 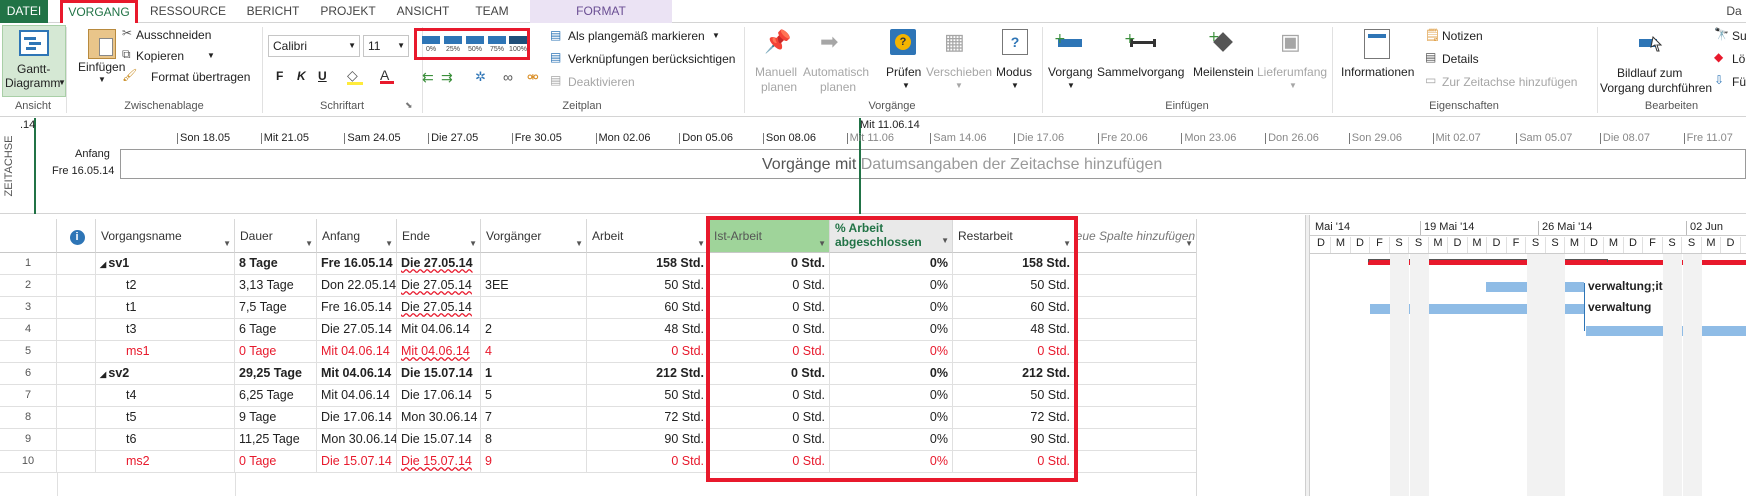 I want to click on start-cell: Mit 04.06.14, so click(x=357, y=352).